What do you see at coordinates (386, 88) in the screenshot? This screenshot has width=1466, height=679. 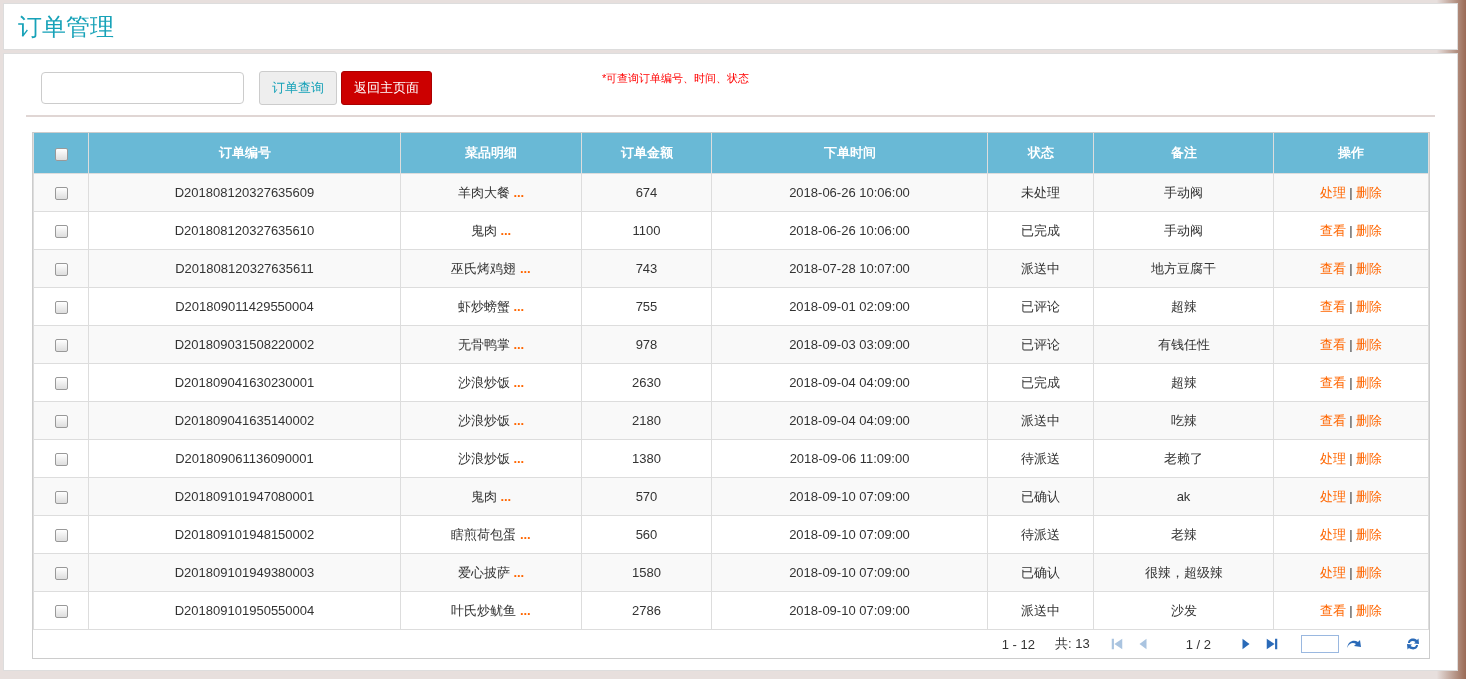 I see `home-button: 返回主页面` at bounding box center [386, 88].